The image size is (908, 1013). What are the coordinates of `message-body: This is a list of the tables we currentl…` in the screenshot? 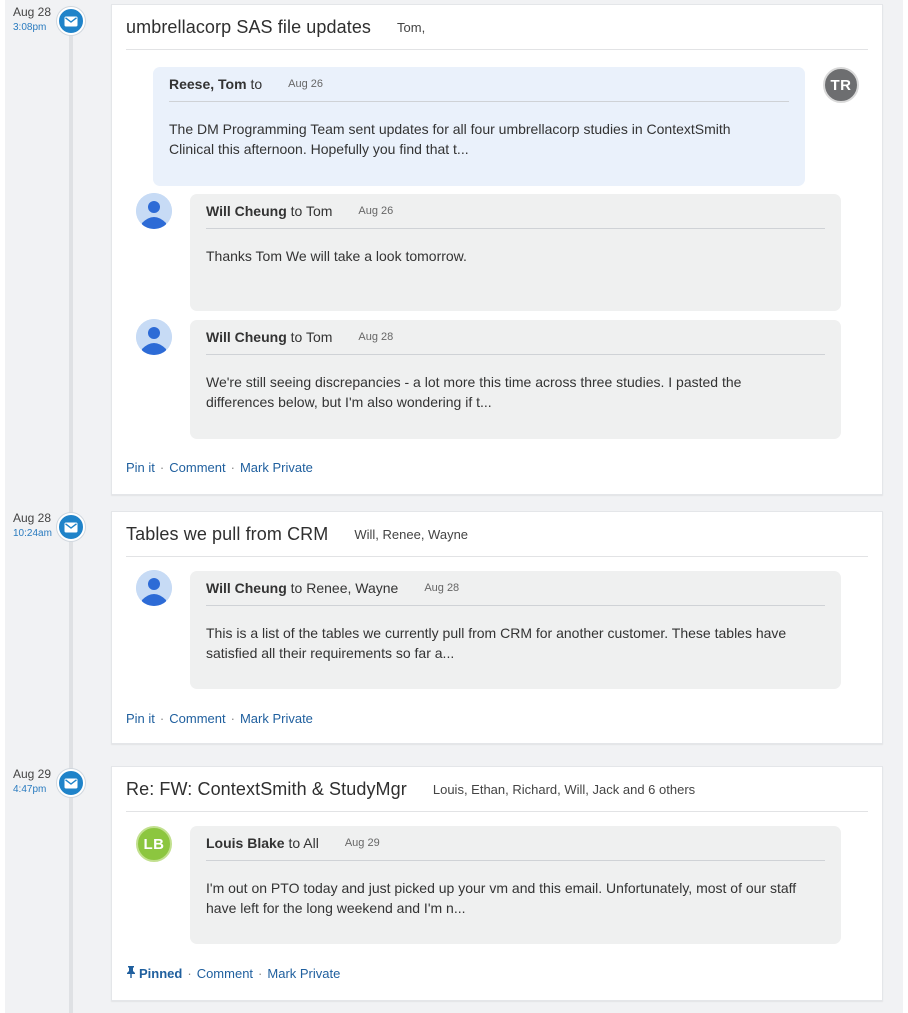 It's located at (496, 643).